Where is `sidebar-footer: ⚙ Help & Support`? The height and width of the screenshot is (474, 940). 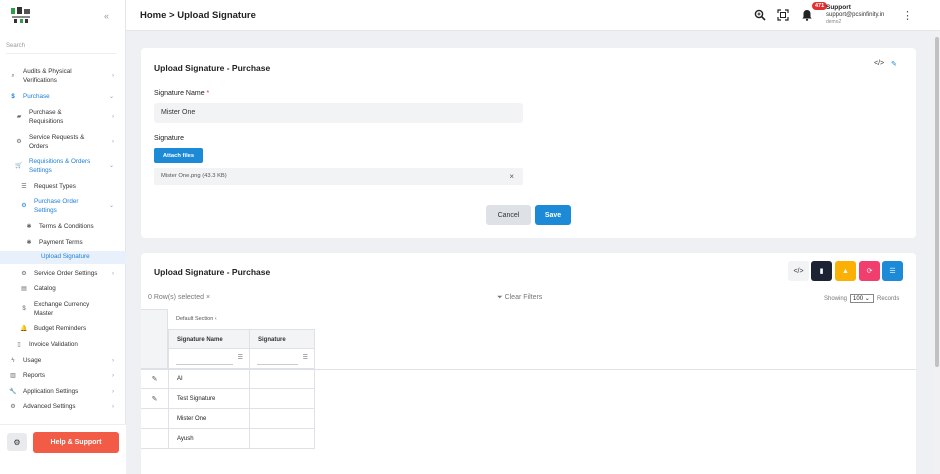
sidebar-footer: ⚙ Help & Support is located at coordinates (63, 449).